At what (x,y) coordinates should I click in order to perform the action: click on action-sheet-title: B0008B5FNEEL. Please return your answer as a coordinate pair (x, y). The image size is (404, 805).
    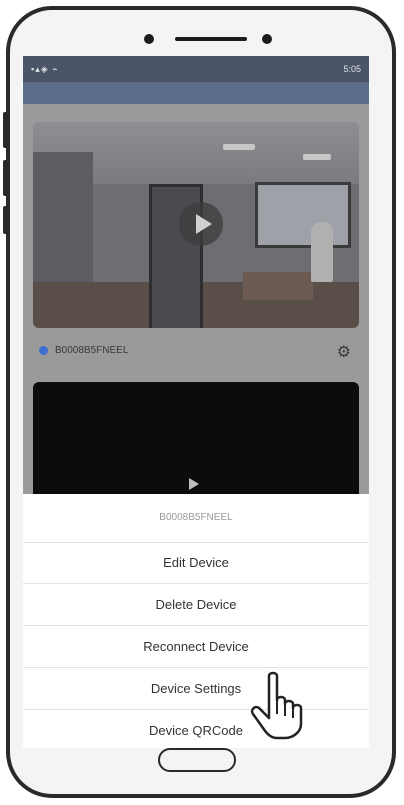
    Looking at the image, I should click on (196, 518).